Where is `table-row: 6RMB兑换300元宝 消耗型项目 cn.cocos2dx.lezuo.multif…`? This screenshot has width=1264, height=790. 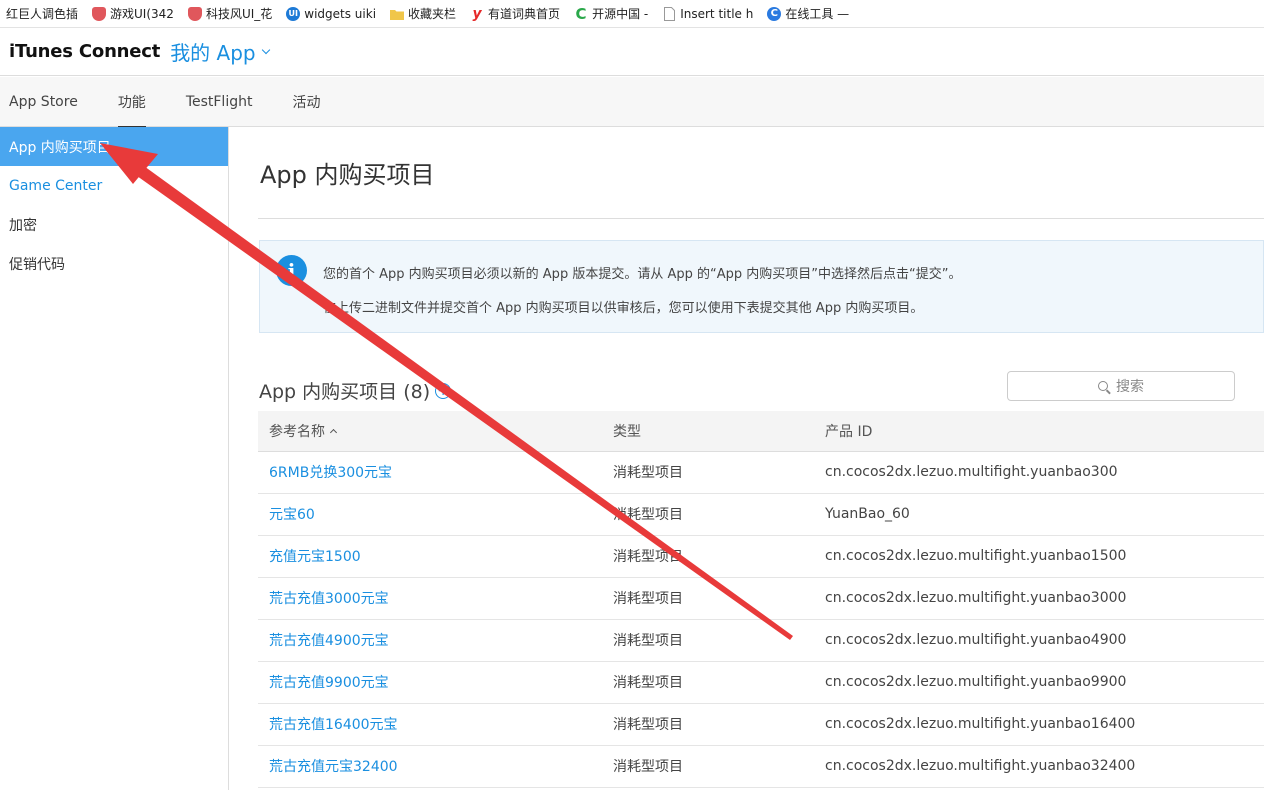
table-row: 6RMB兑换300元宝 消耗型项目 cn.cocos2dx.lezuo.multif… is located at coordinates (761, 472).